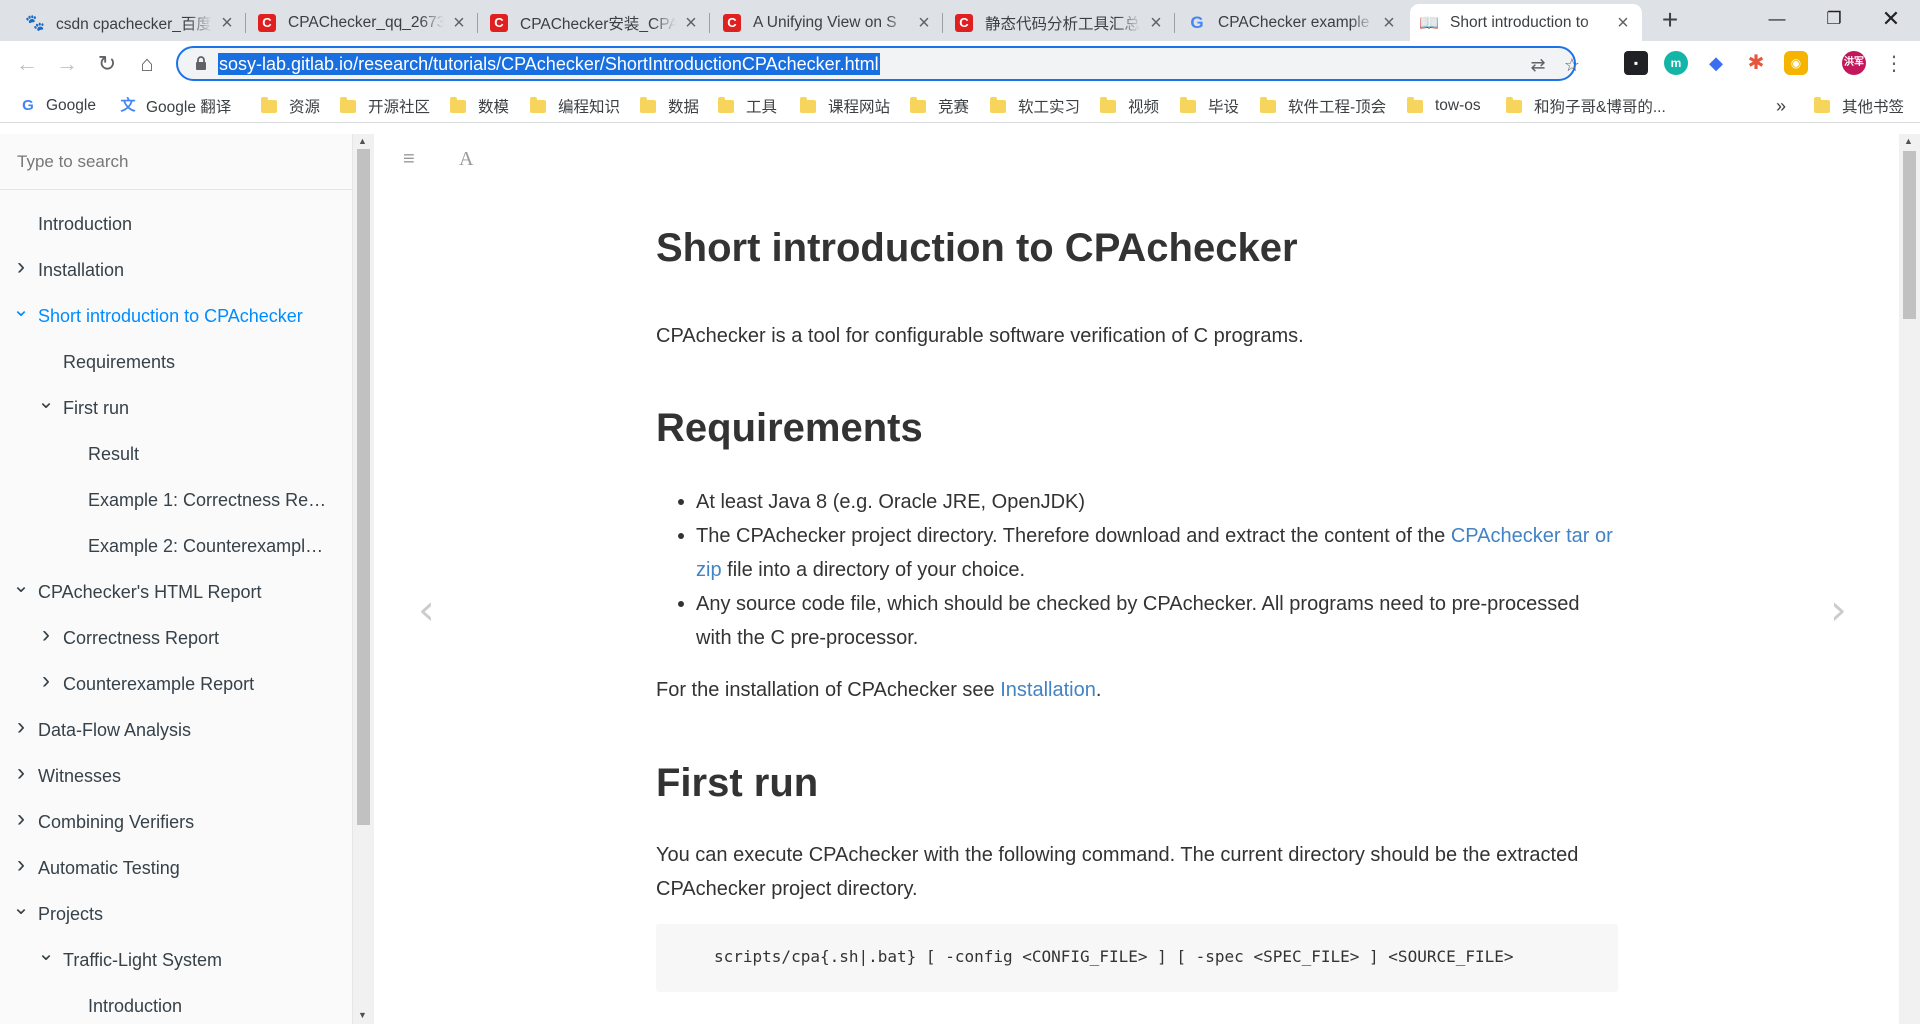 The height and width of the screenshot is (1024, 1920). Describe the element at coordinates (165, 914) in the screenshot. I see `sidebar-item: ⌄ Projects` at that location.